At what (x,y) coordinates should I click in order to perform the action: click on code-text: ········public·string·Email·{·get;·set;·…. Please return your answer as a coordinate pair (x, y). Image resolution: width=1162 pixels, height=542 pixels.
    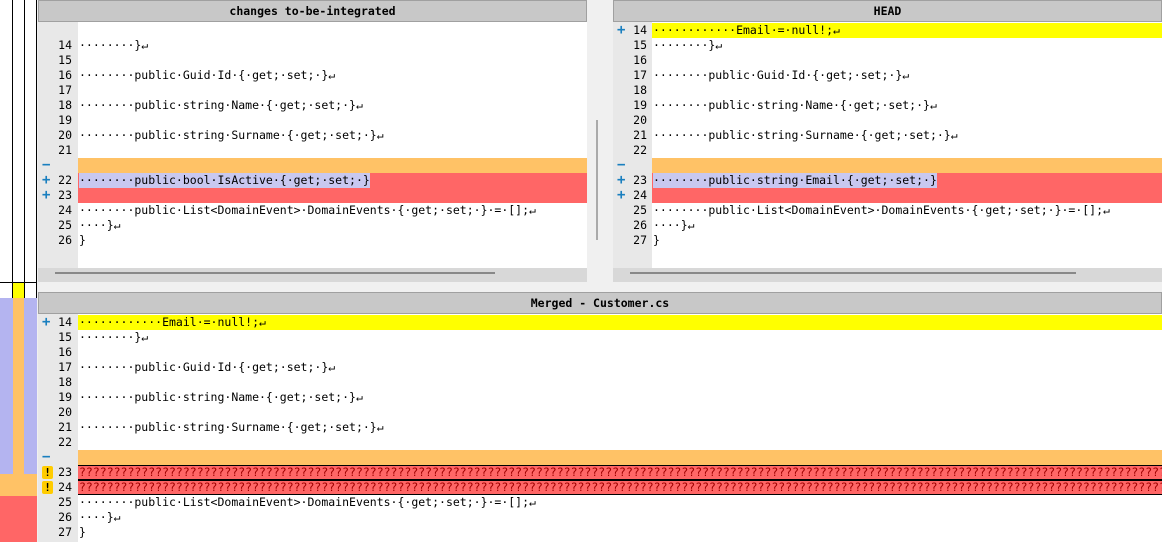
    Looking at the image, I should click on (795, 180).